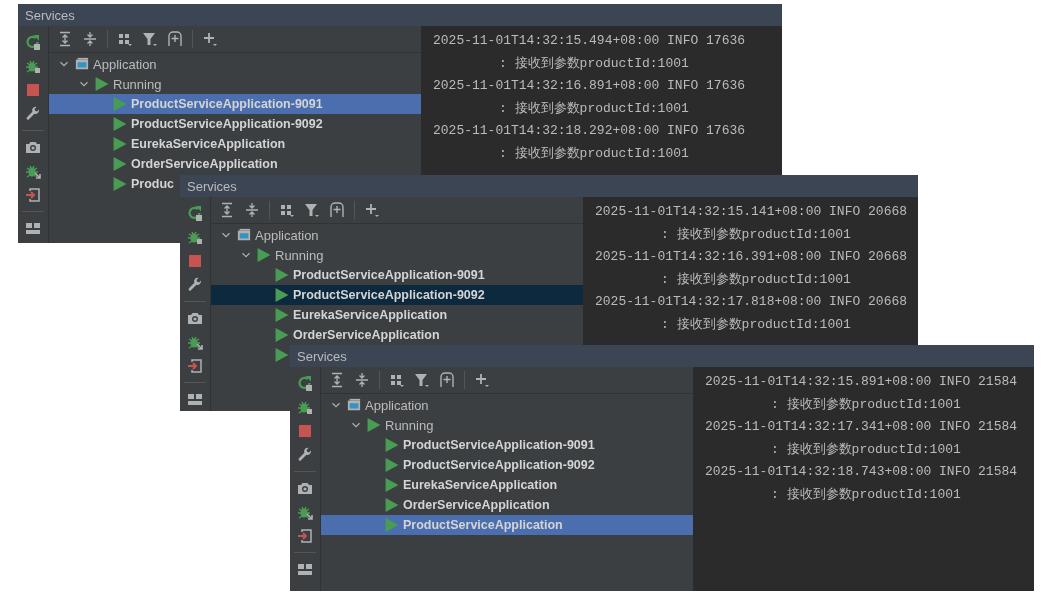 This screenshot has height=596, width=1049. Describe the element at coordinates (590, 131) in the screenshot. I see `log-line: 2025-11-01T14:32:18.292+08:00 INFO 17636` at that location.